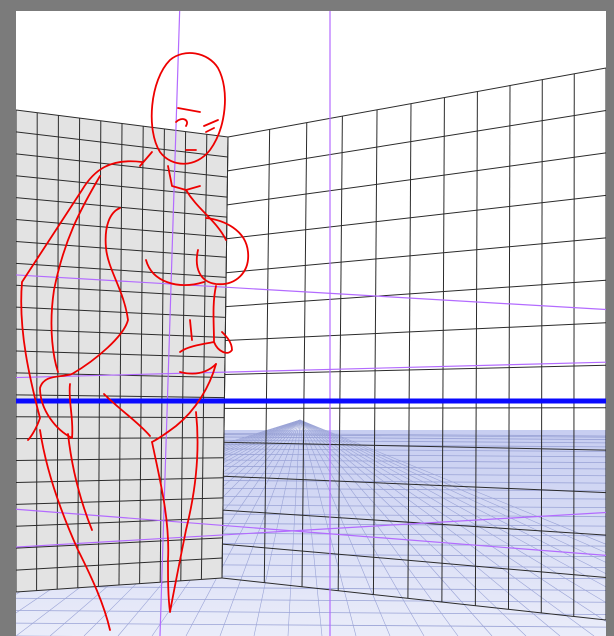 The image size is (614, 636). What do you see at coordinates (415, 408) in the screenshot?
I see `right-wall-grid-hline` at bounding box center [415, 408].